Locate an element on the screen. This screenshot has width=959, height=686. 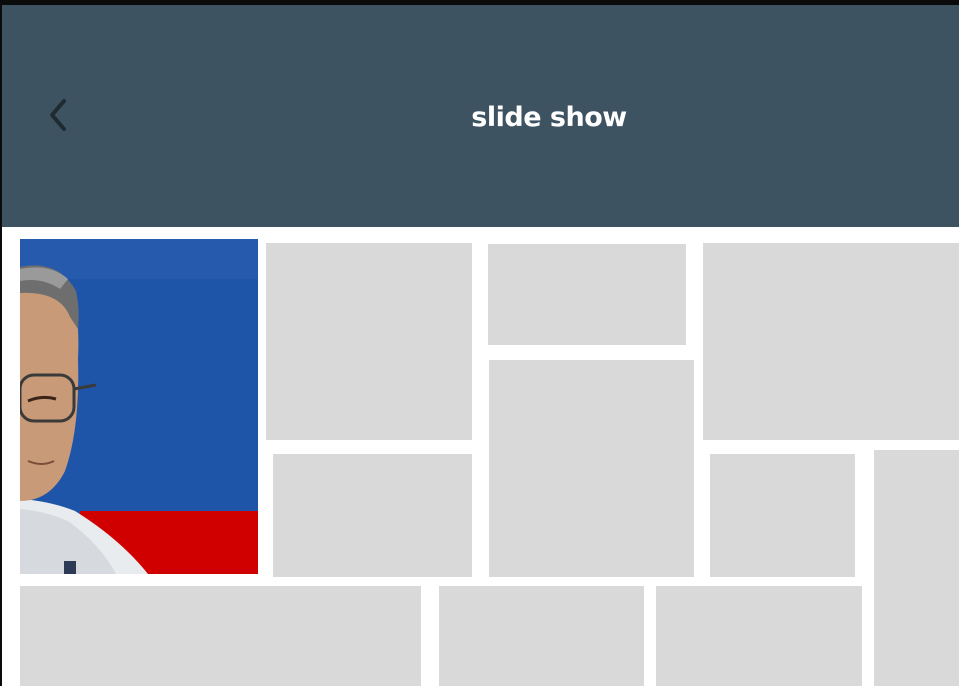
portrait-photo is located at coordinates (139, 406).